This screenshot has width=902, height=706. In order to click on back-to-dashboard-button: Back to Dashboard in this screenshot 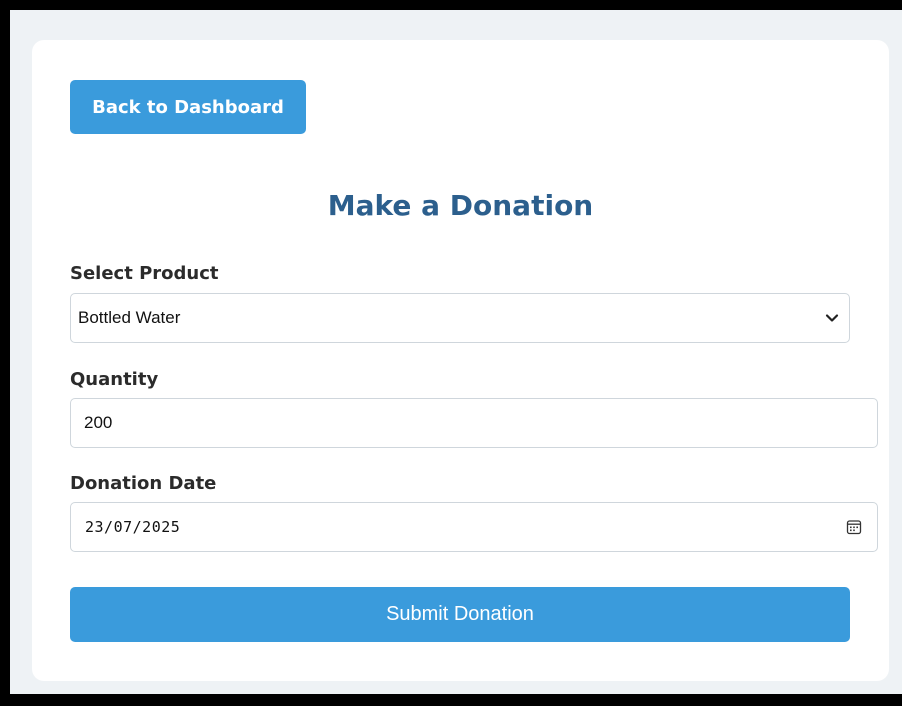, I will do `click(188, 107)`.